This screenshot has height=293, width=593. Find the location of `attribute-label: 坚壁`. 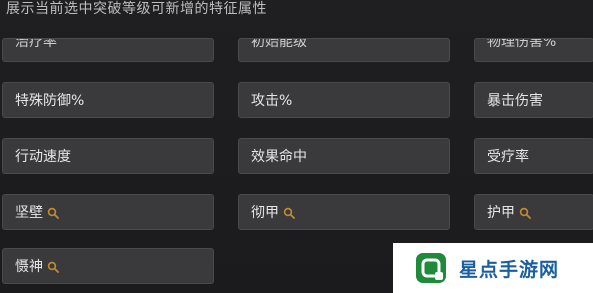

attribute-label: 坚壁 is located at coordinates (29, 213).